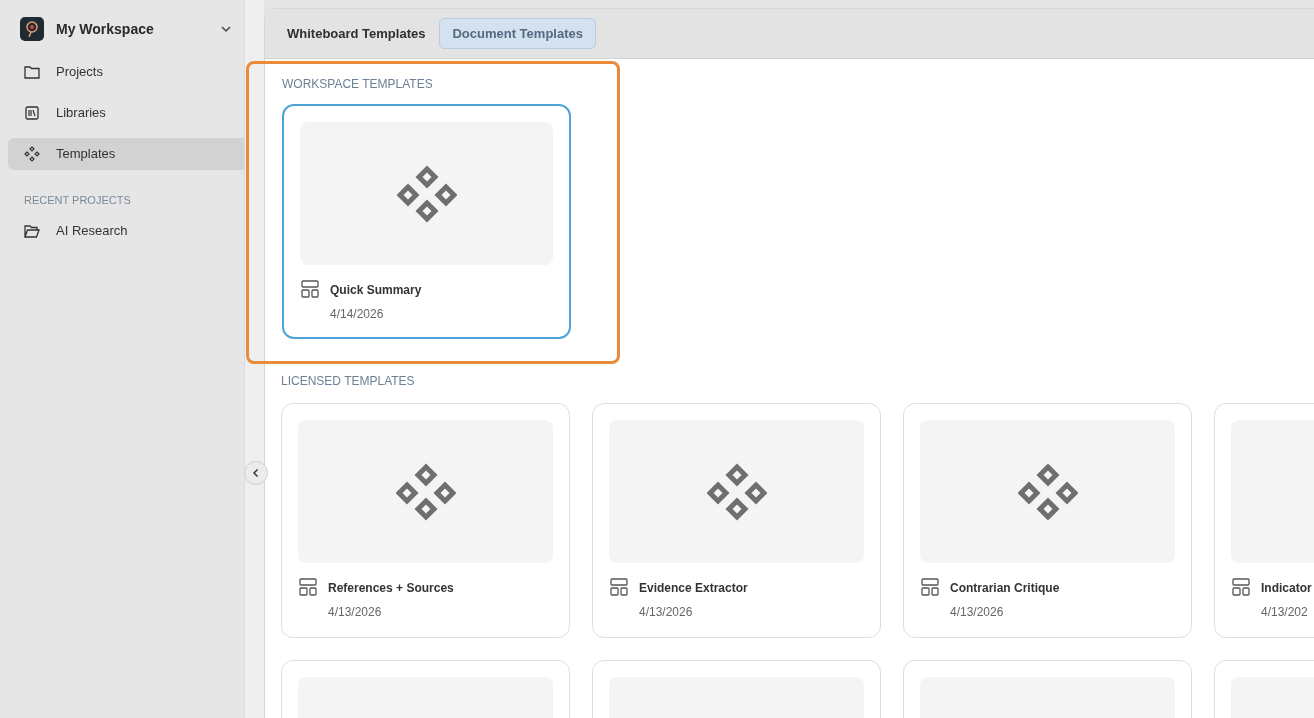 The height and width of the screenshot is (718, 1314). I want to click on template-card: Evidence Extractor 4/13/2026, so click(736, 520).